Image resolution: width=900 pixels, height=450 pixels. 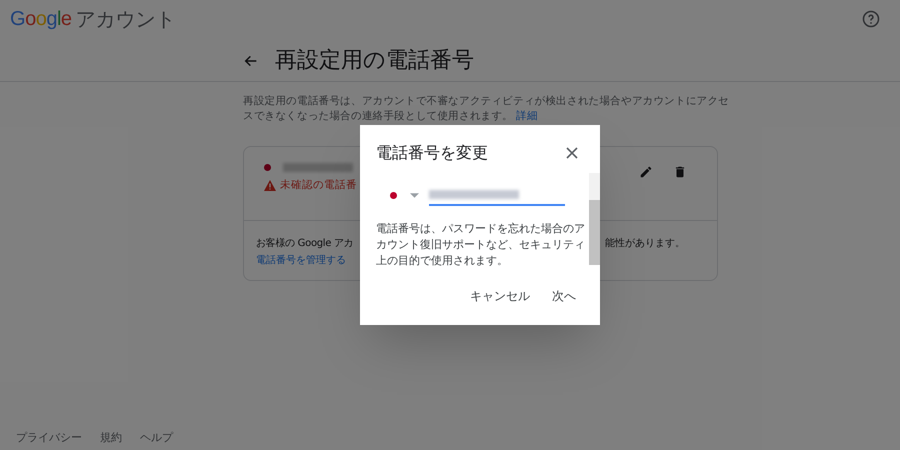 I want to click on trash-icon, so click(x=680, y=172).